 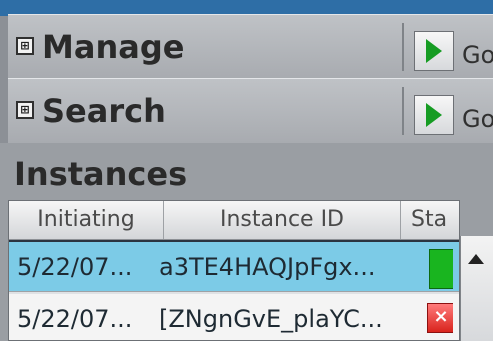 I want to click on search-go-button, so click(x=434, y=115).